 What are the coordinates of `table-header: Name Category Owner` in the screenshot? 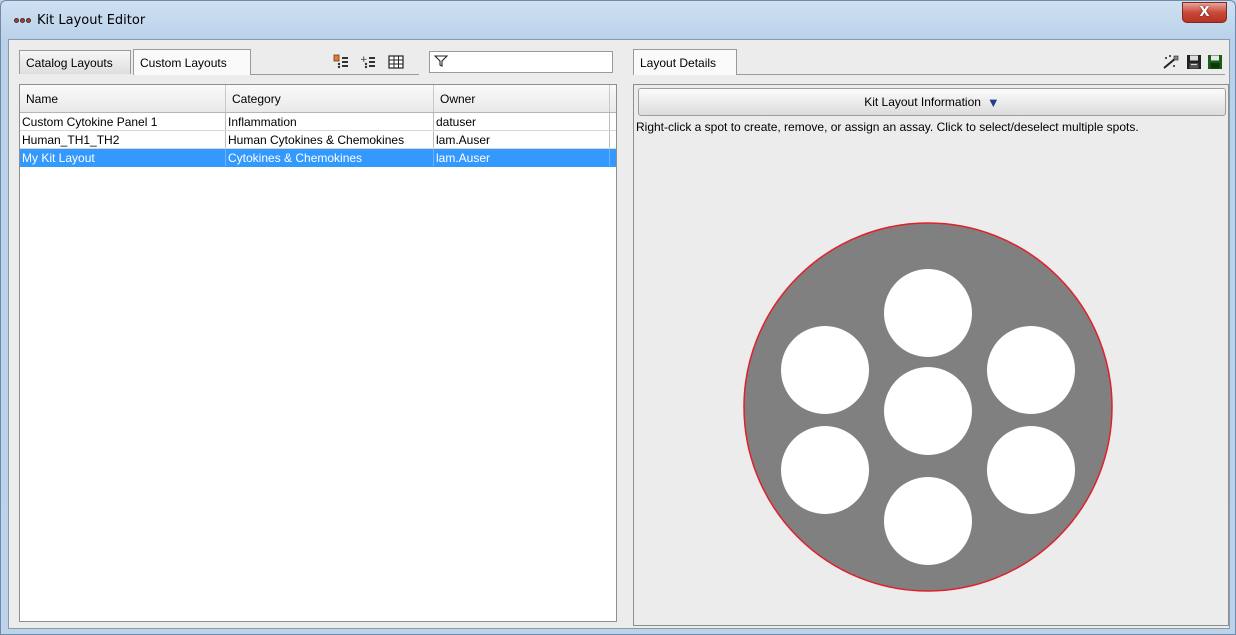 It's located at (318, 99).